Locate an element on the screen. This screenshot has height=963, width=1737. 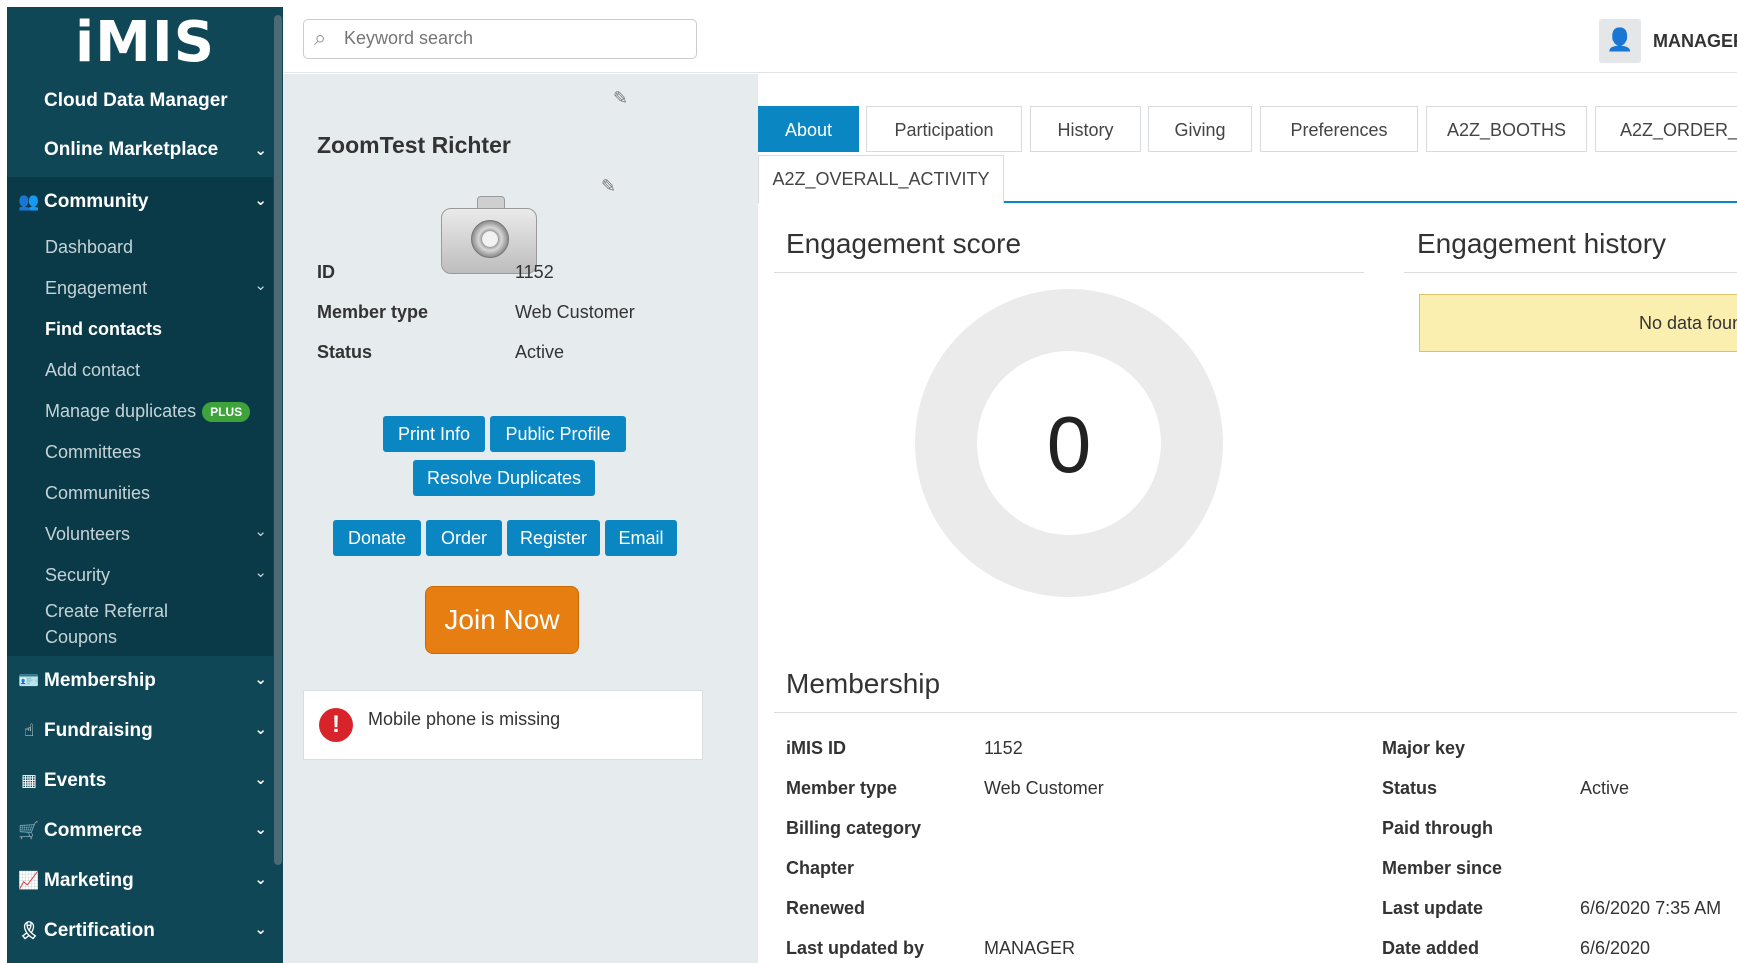
sidebar-section-label: Certification is located at coordinates (99, 930).